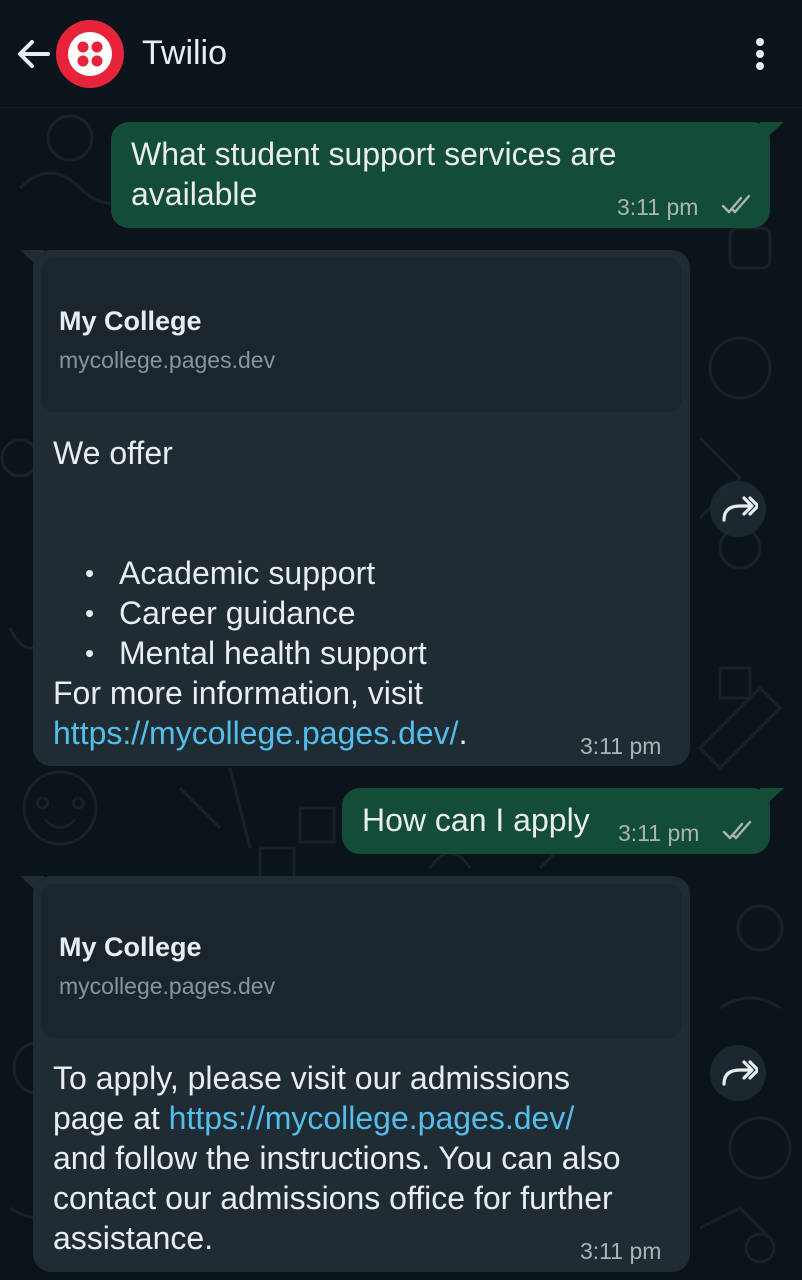  What do you see at coordinates (311, 1078) in the screenshot?
I see `message-text-line: To apply, please visit our admissions` at bounding box center [311, 1078].